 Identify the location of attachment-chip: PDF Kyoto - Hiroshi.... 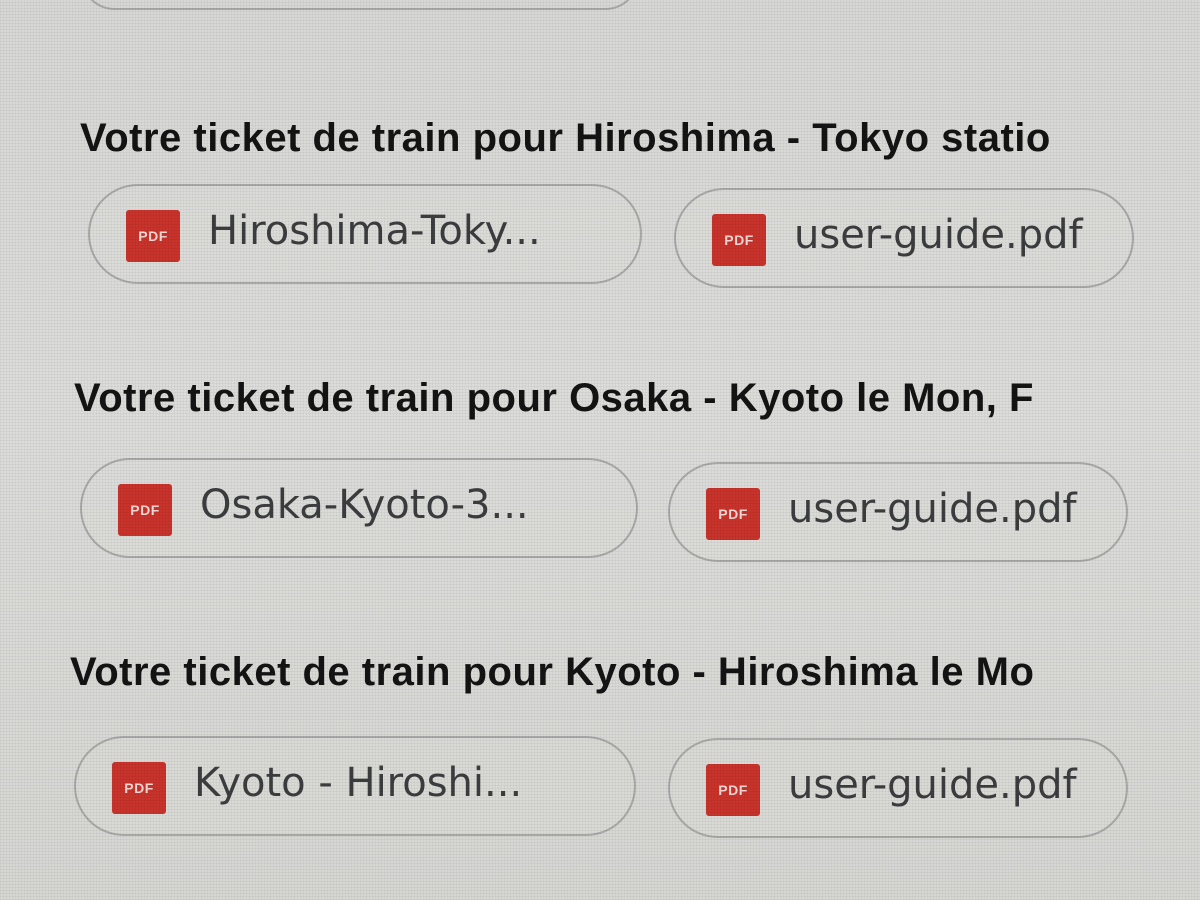
(355, 786).